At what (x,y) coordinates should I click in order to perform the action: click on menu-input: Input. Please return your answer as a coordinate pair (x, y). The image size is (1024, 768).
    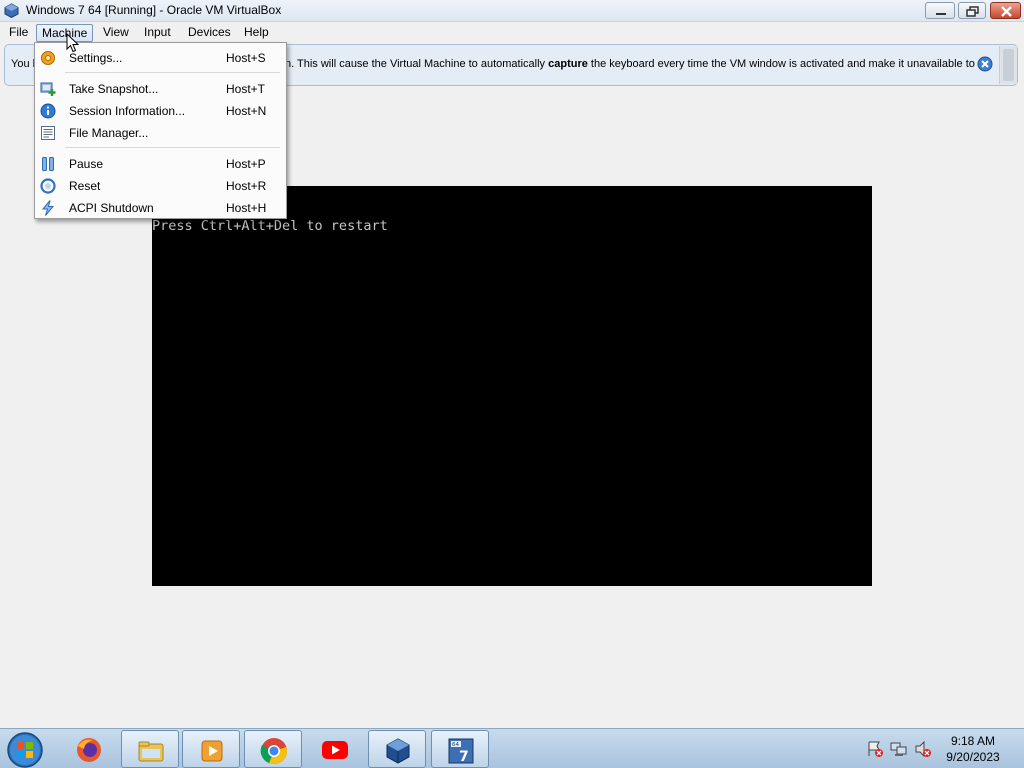
    Looking at the image, I should click on (157, 33).